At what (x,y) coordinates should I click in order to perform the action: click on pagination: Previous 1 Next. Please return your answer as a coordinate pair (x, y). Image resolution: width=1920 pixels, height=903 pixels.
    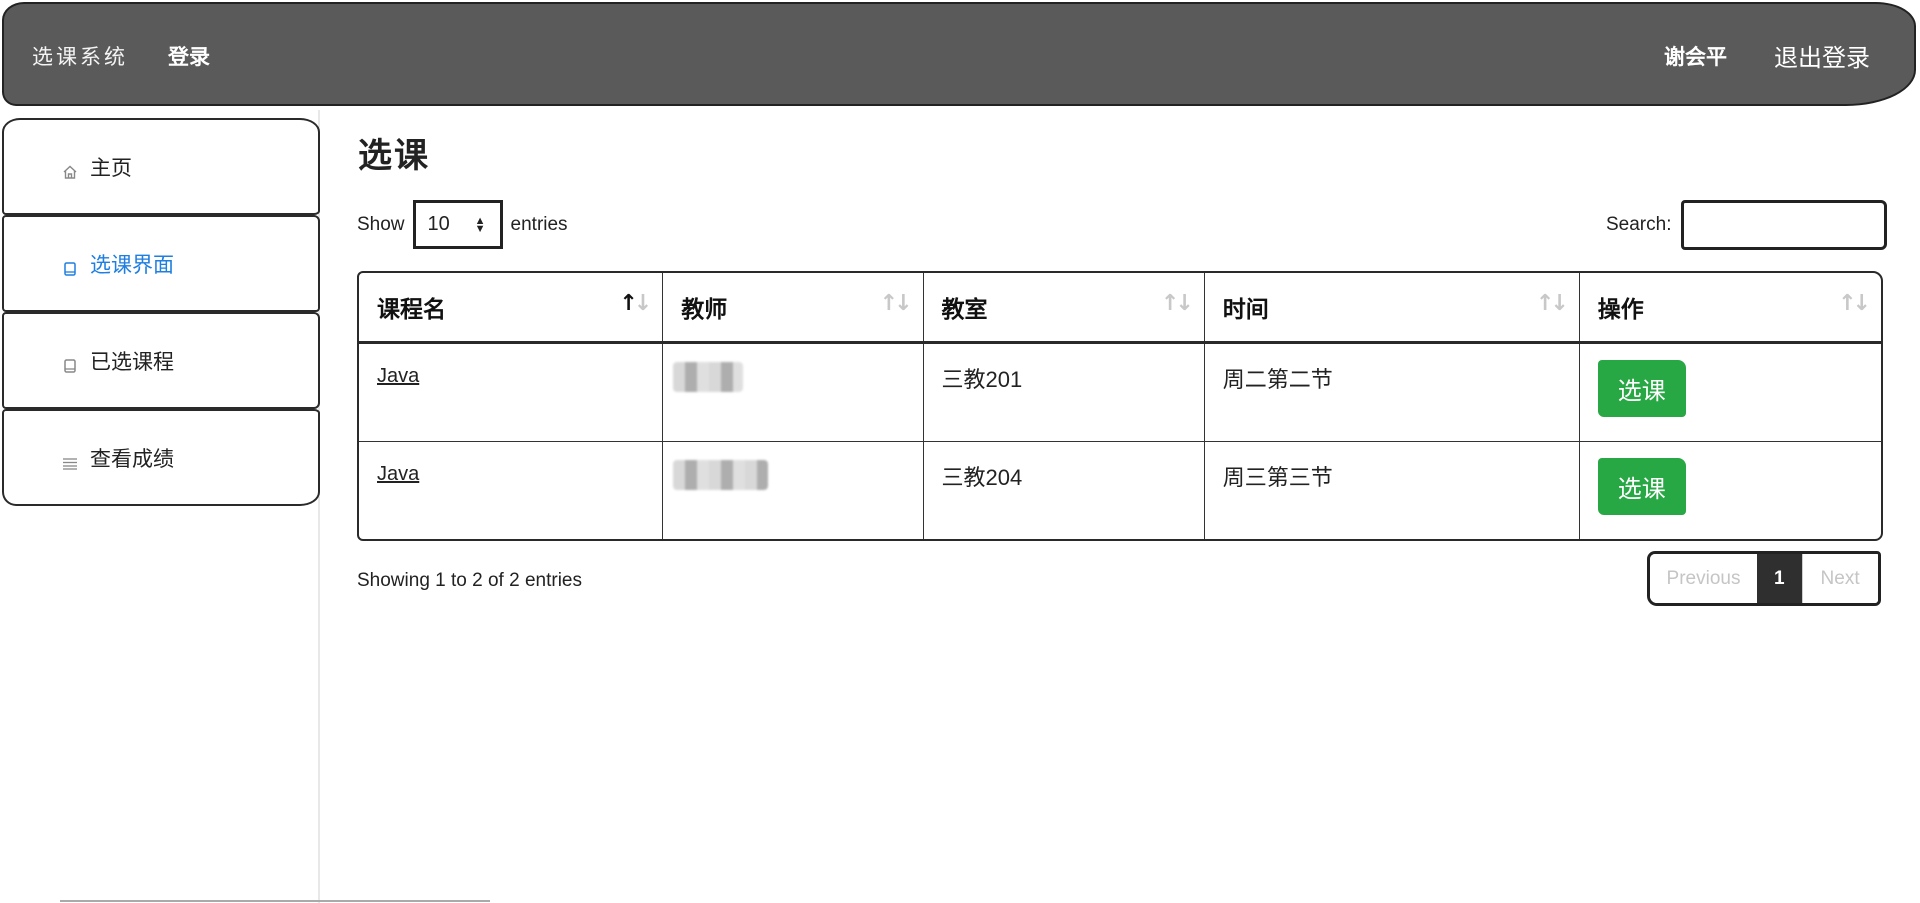
    Looking at the image, I should click on (1764, 578).